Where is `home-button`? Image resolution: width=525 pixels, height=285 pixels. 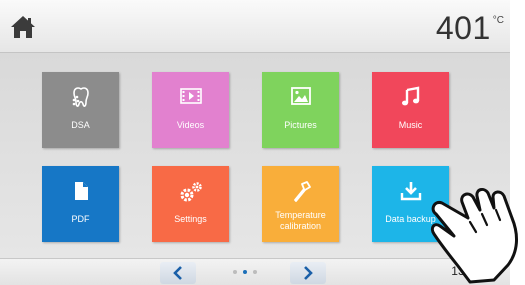
home-button is located at coordinates (23, 27).